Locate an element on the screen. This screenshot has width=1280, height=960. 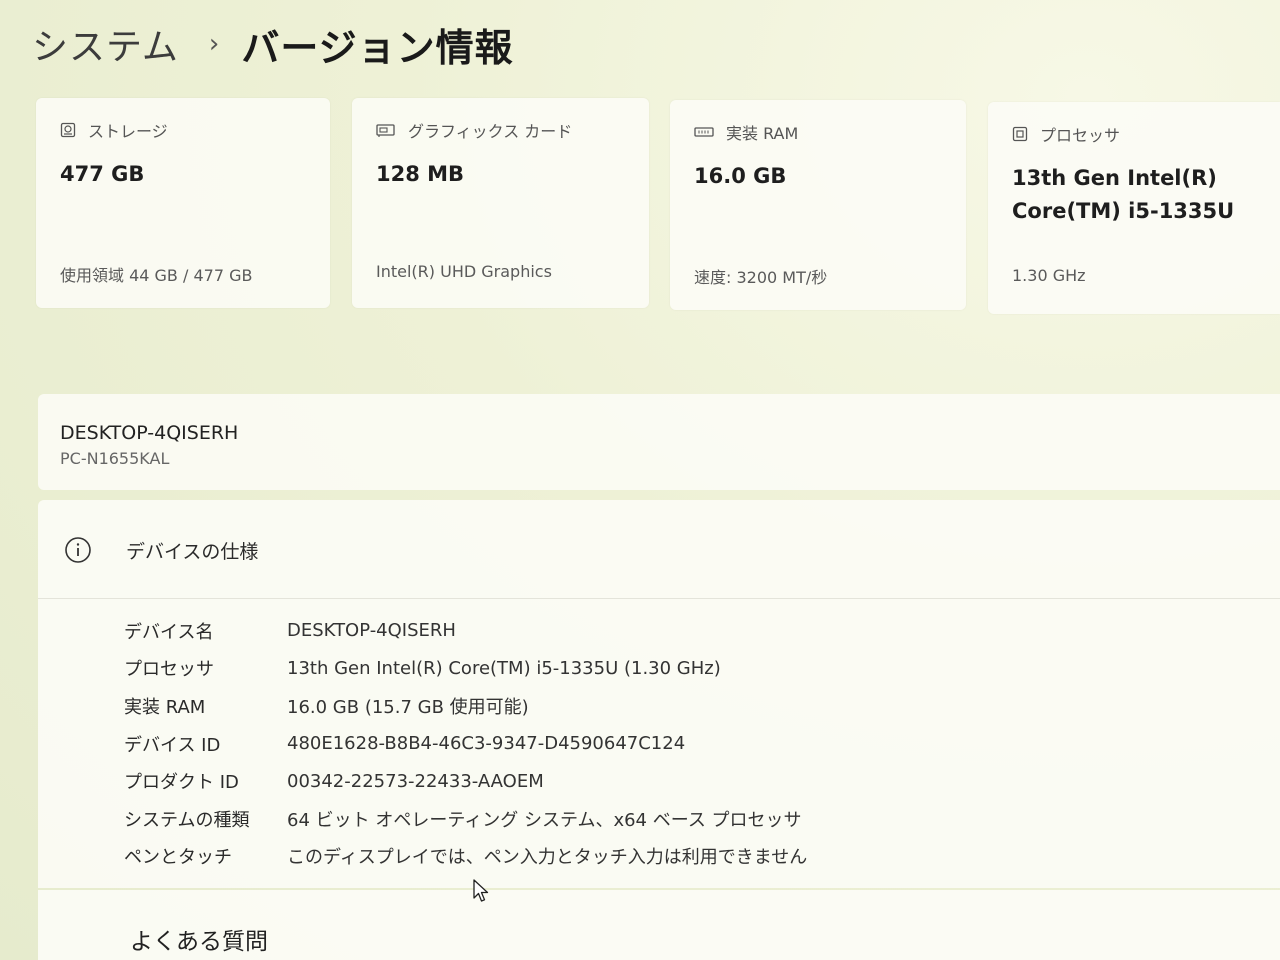
card-graphics: グラフィックス カード 128 MB Intel(R) UHD Graphics is located at coordinates (500, 203).